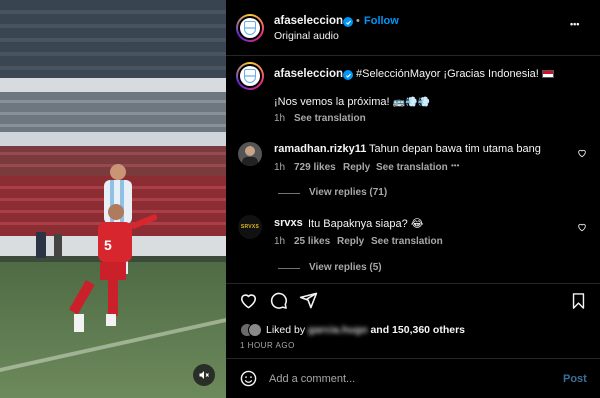 The width and height of the screenshot is (600, 398). I want to click on save-bookmark-icon, so click(578, 301).